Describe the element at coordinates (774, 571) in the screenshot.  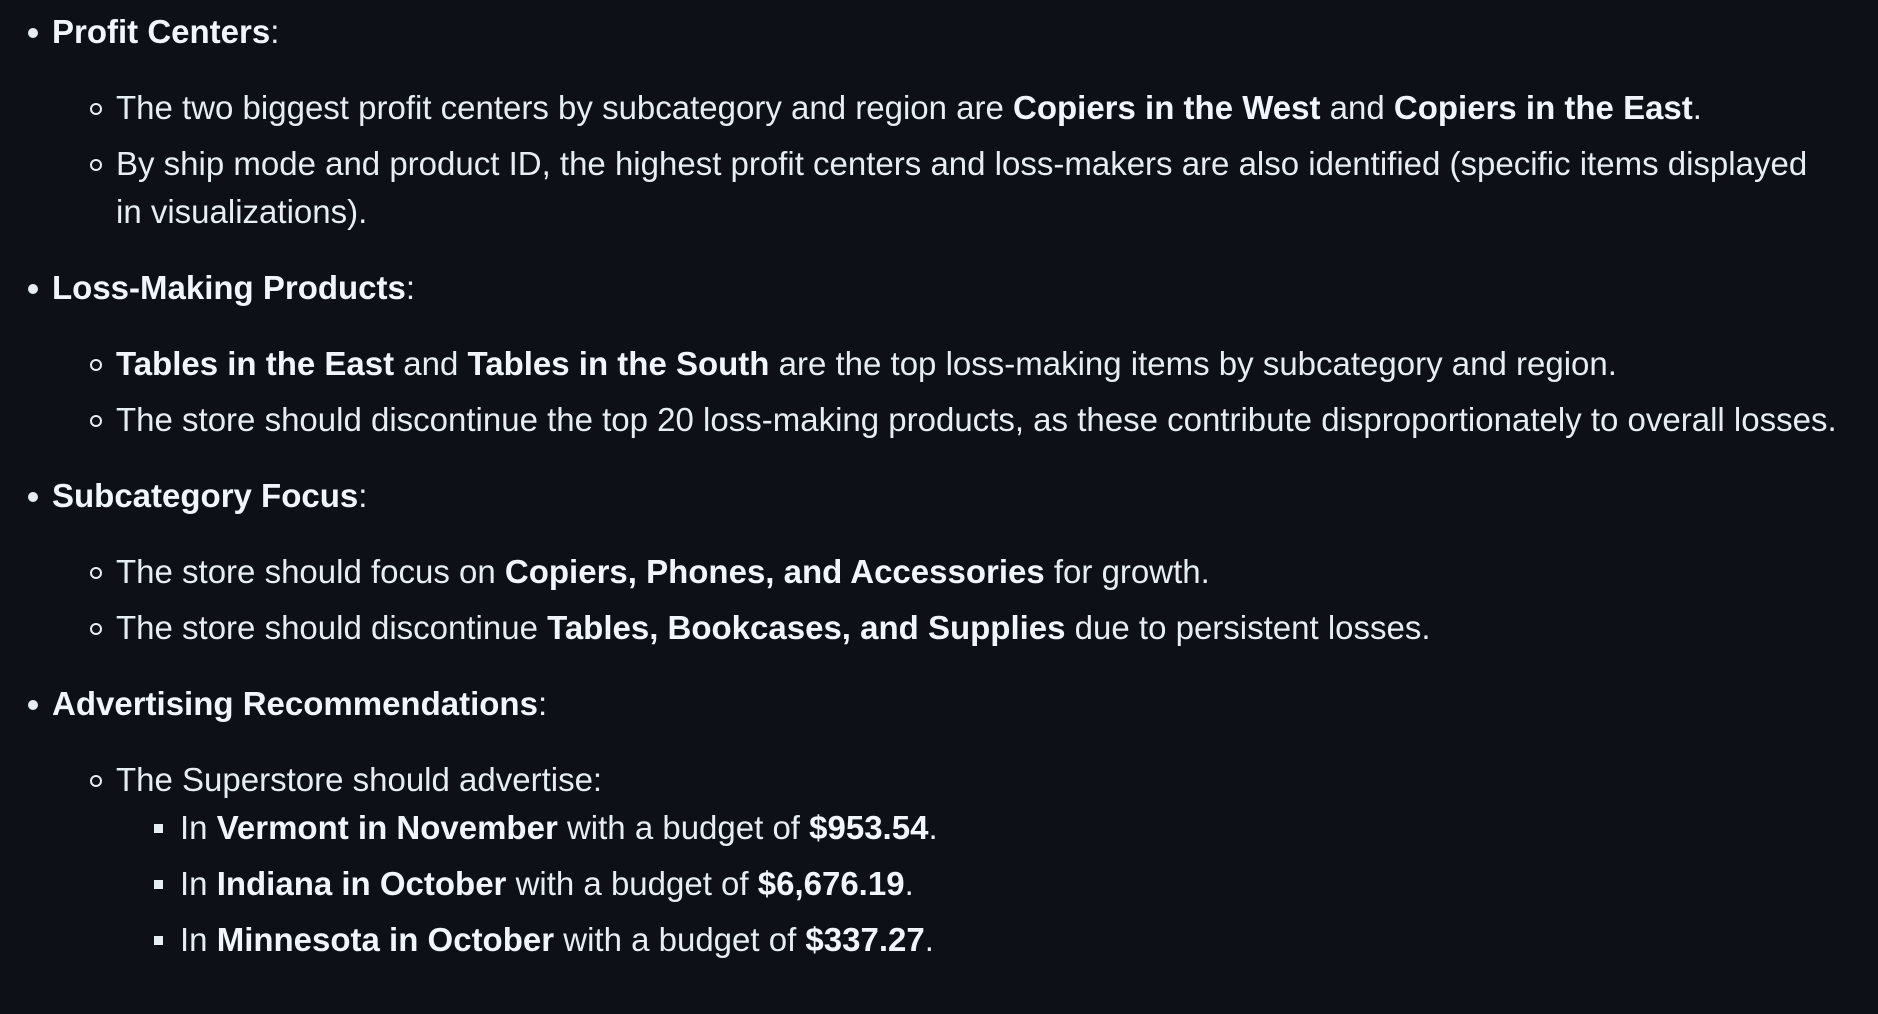
I see `item-bold-text: Copiers, Phones, and Accessories` at that location.